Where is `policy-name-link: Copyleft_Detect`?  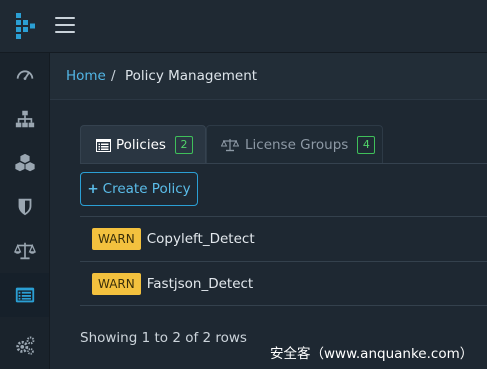
policy-name-link: Copyleft_Detect is located at coordinates (201, 239).